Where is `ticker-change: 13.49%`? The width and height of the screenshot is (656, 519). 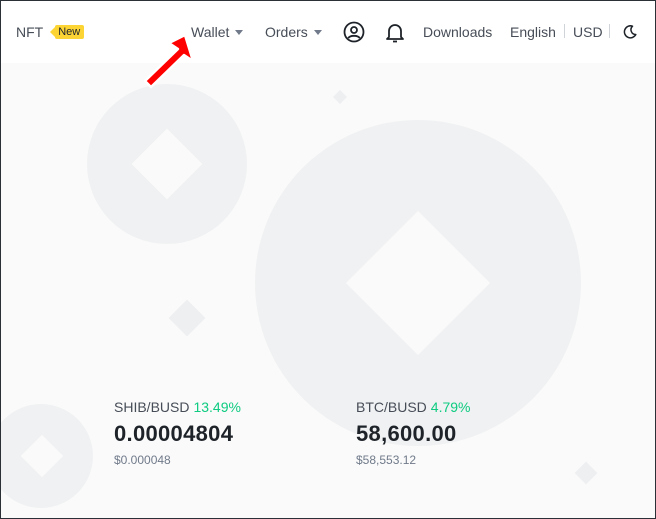 ticker-change: 13.49% is located at coordinates (217, 407).